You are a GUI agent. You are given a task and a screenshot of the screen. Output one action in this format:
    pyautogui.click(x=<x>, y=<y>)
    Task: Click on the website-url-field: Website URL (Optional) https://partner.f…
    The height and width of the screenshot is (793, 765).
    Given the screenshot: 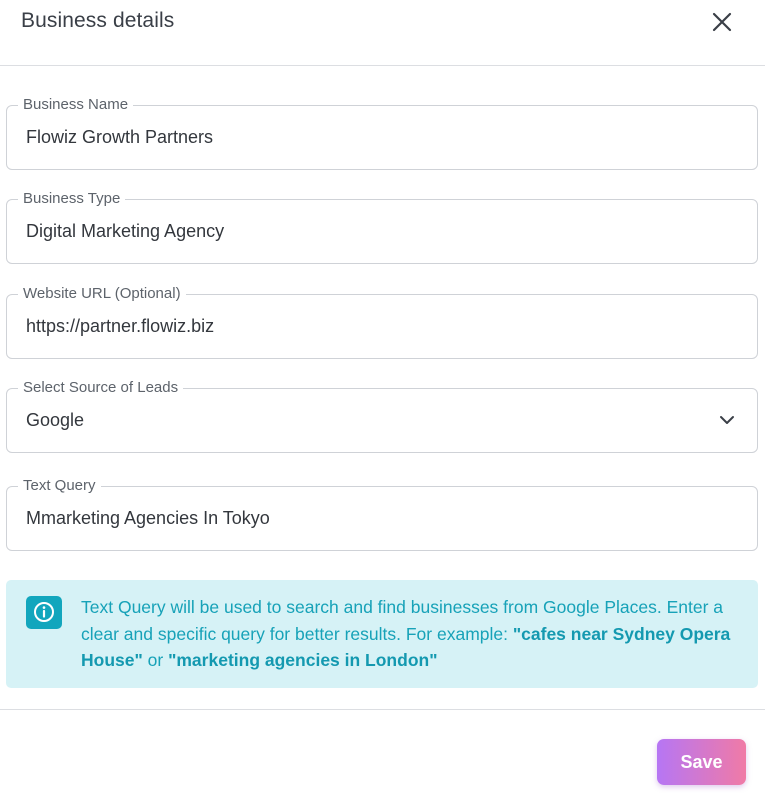 What is the action you would take?
    pyautogui.click(x=382, y=322)
    